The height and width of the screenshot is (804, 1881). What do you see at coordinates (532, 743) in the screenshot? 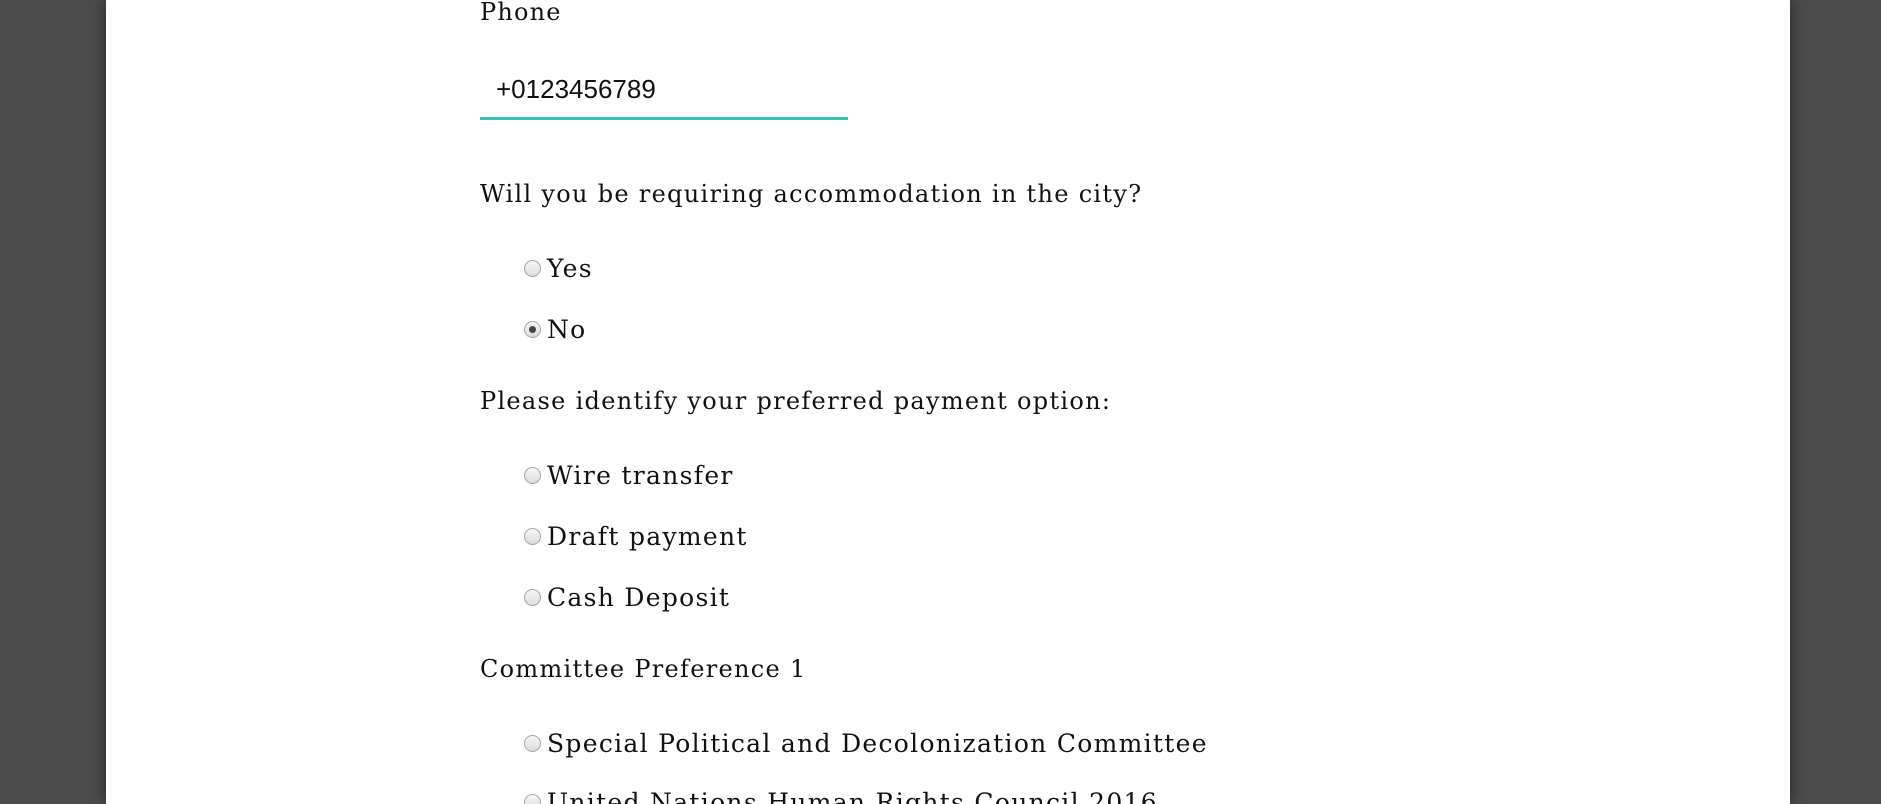
I see `committee-special-political-radio` at bounding box center [532, 743].